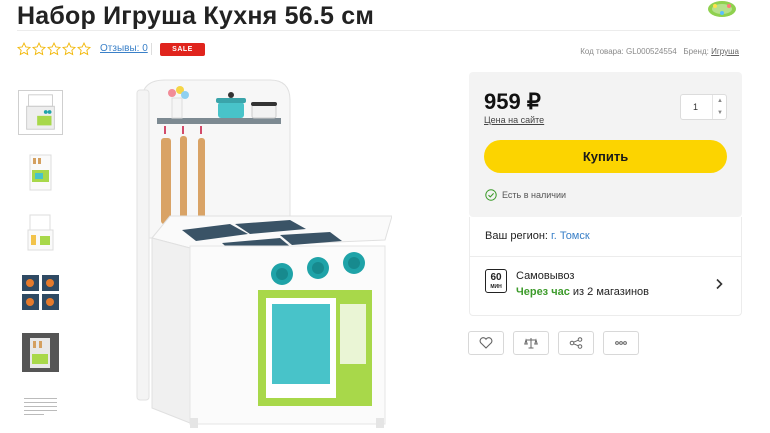 This screenshot has height=433, width=770. What do you see at coordinates (124, 48) in the screenshot?
I see `reviews-link: Отзывы: 0` at bounding box center [124, 48].